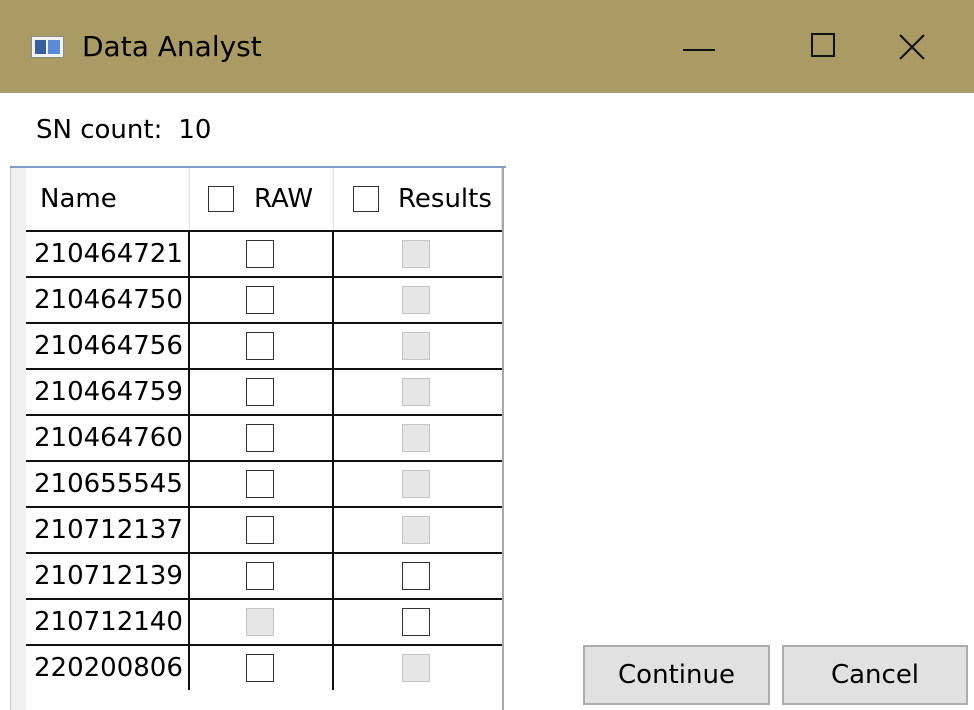  I want to click on table-row: 210464721, so click(264, 253).